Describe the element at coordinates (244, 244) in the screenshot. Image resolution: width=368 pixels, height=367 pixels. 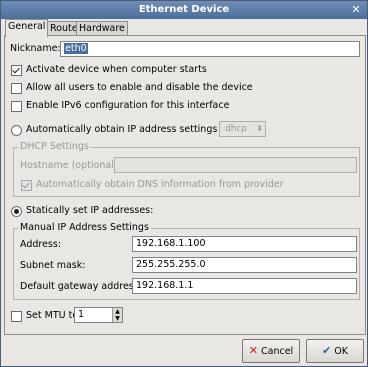
I see `address-input: 192.168.1.100` at that location.